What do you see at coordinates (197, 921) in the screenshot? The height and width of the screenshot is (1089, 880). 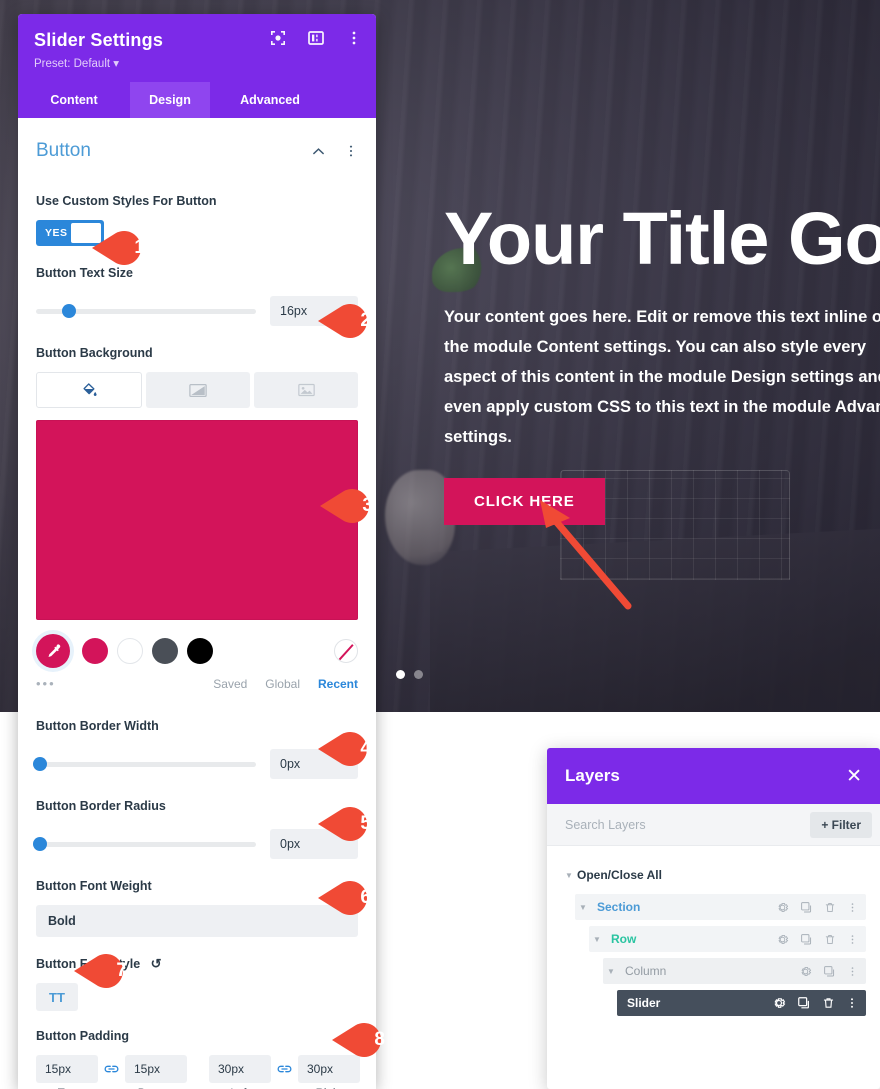 I see `font-weight-select: Bold` at bounding box center [197, 921].